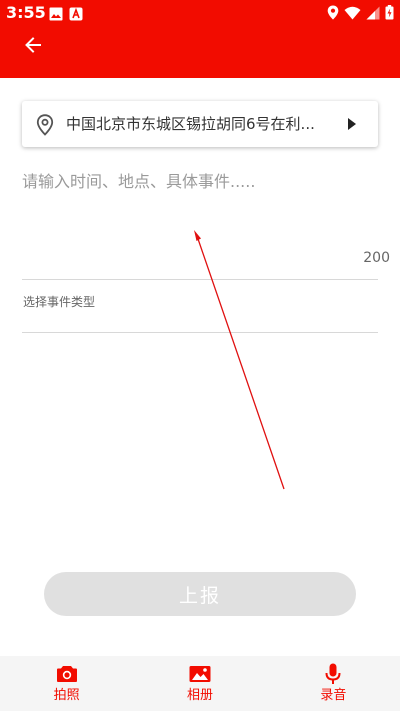 This screenshot has height=711, width=400. What do you see at coordinates (333, 674) in the screenshot?
I see `microphone-icon` at bounding box center [333, 674].